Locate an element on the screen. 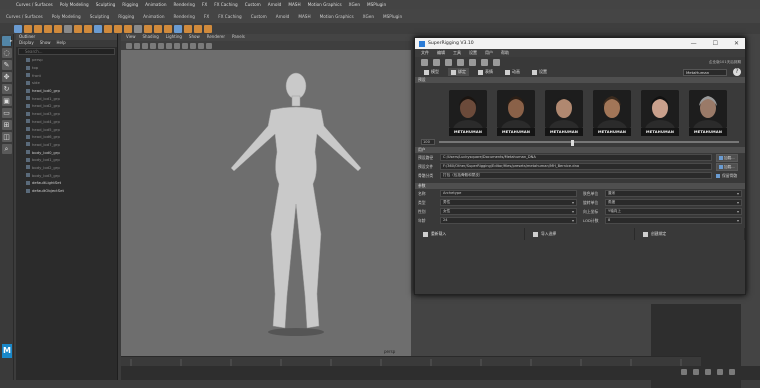 This screenshot has height=388, width=760. dialog-menu-item: 工具 is located at coordinates (457, 53).